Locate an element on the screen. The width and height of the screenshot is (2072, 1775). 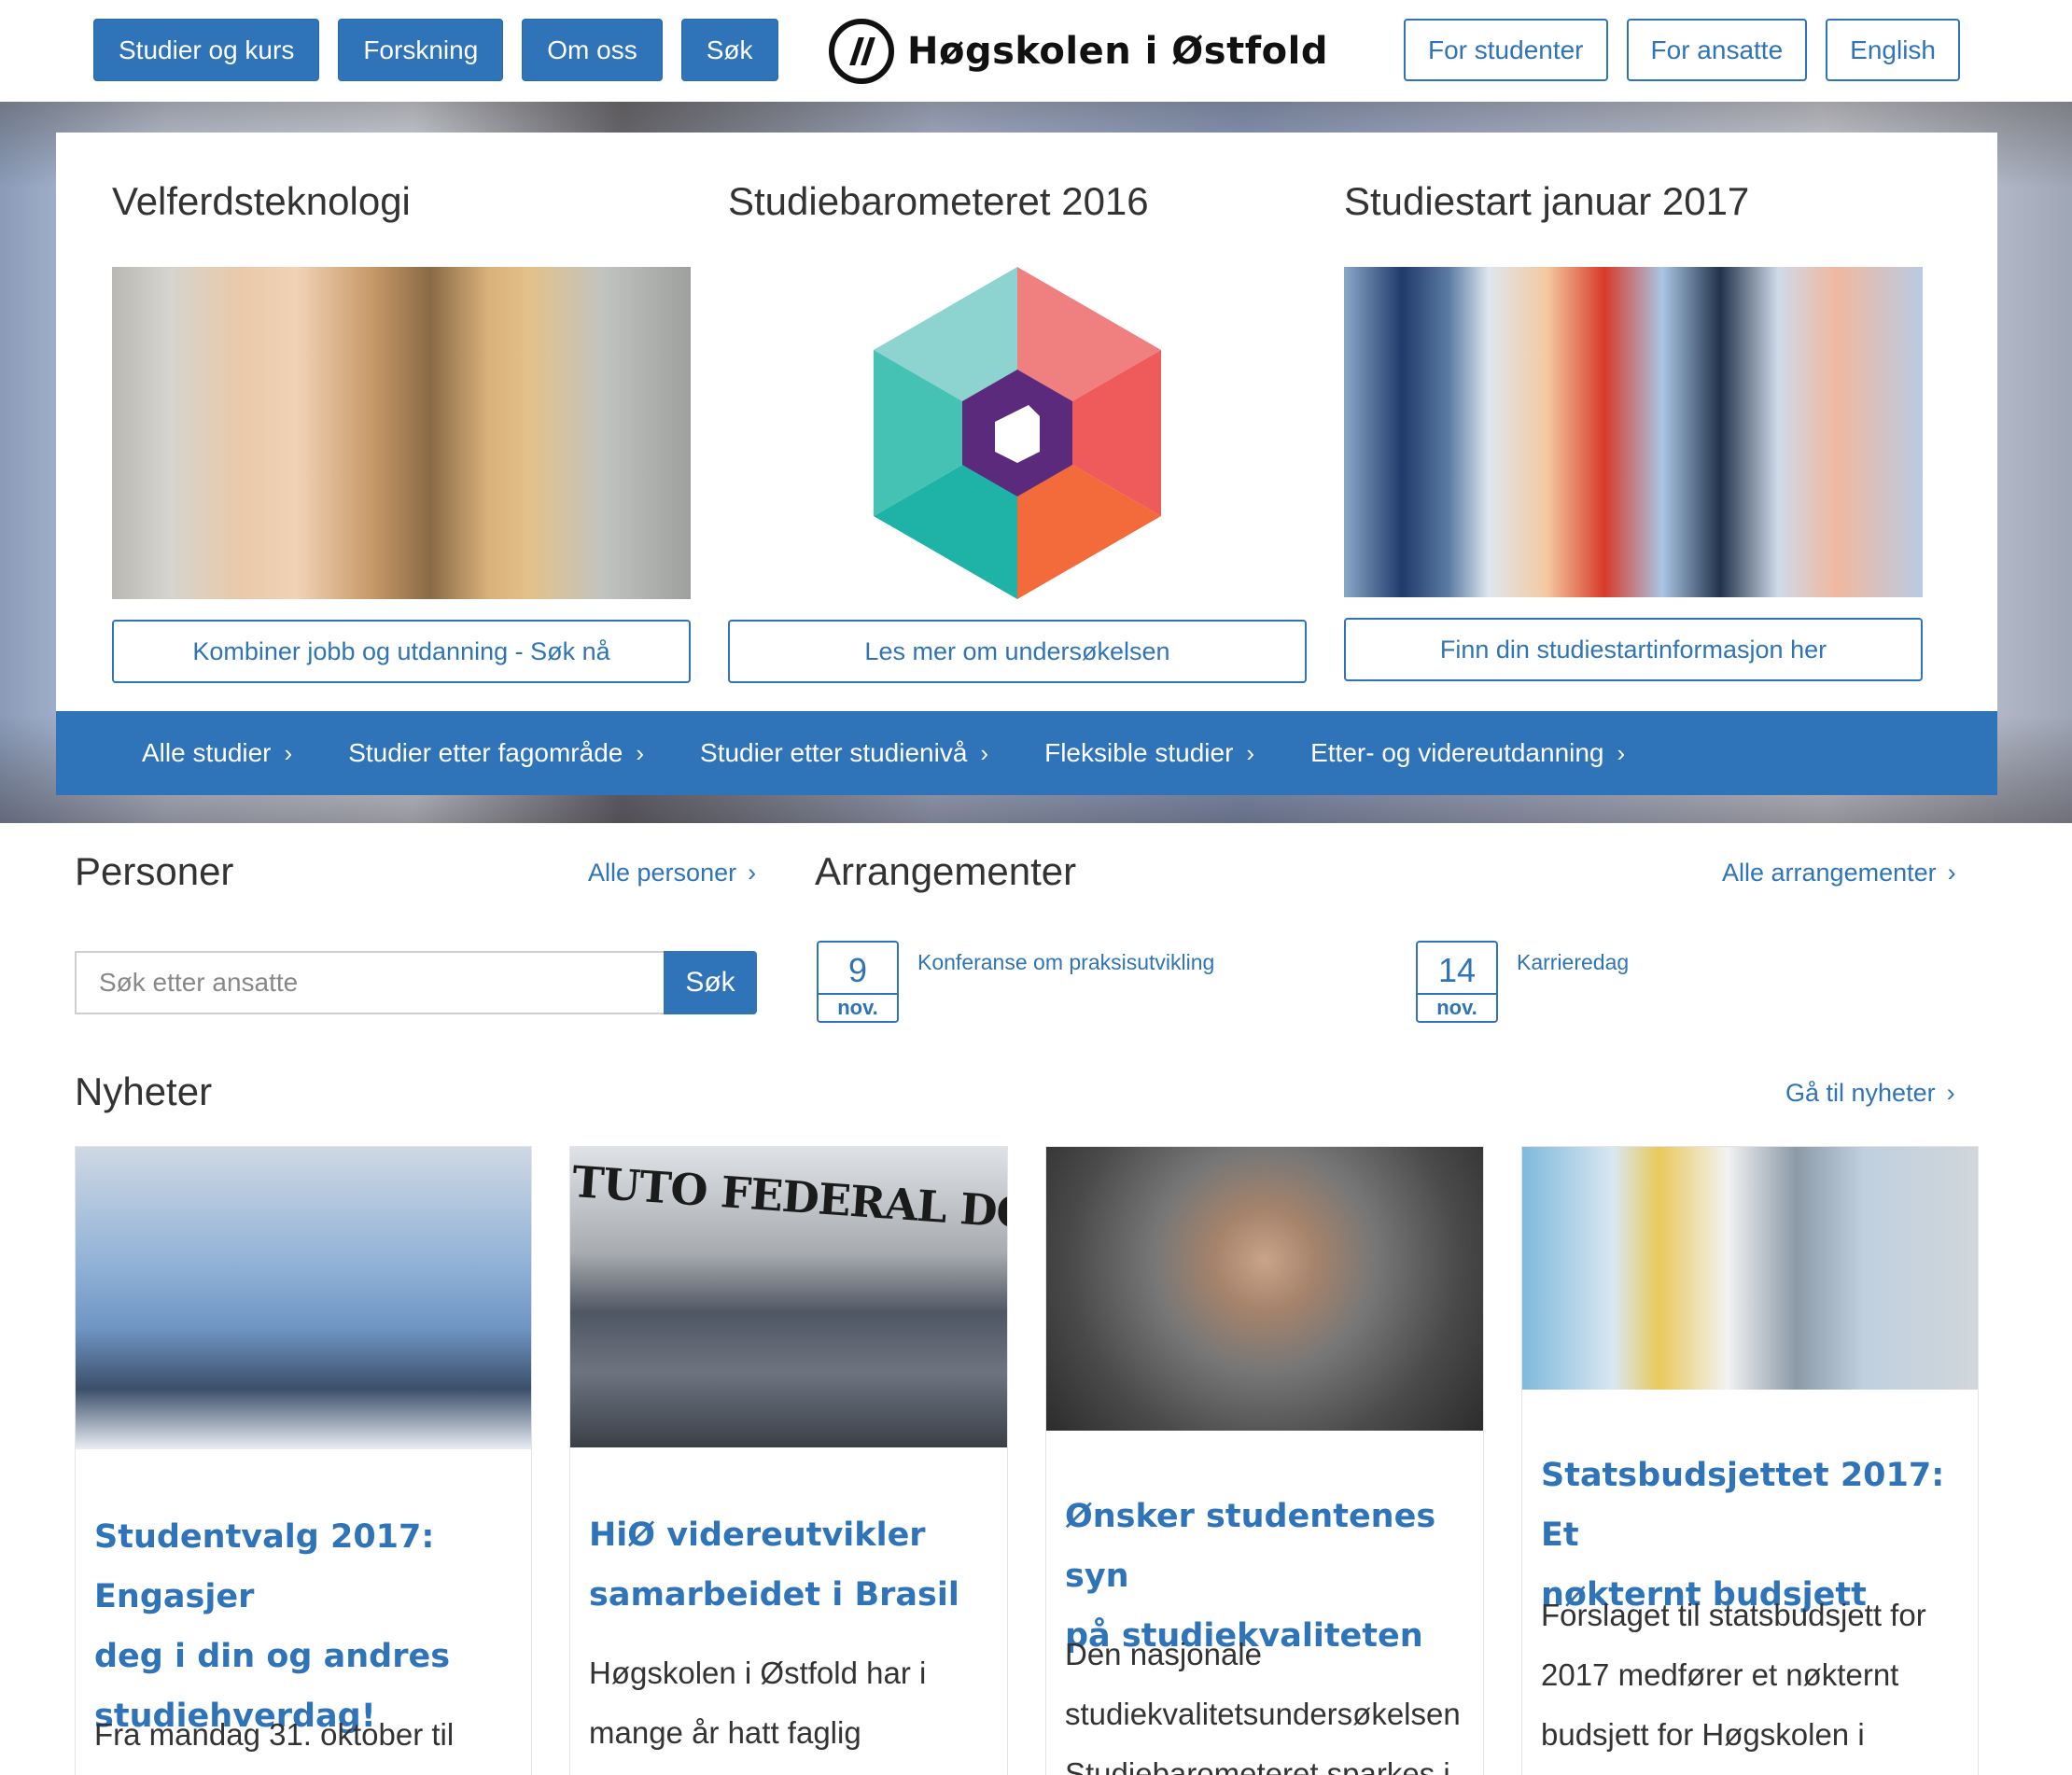
text-line: Høgskolen i Østfold har i is located at coordinates (758, 1673).